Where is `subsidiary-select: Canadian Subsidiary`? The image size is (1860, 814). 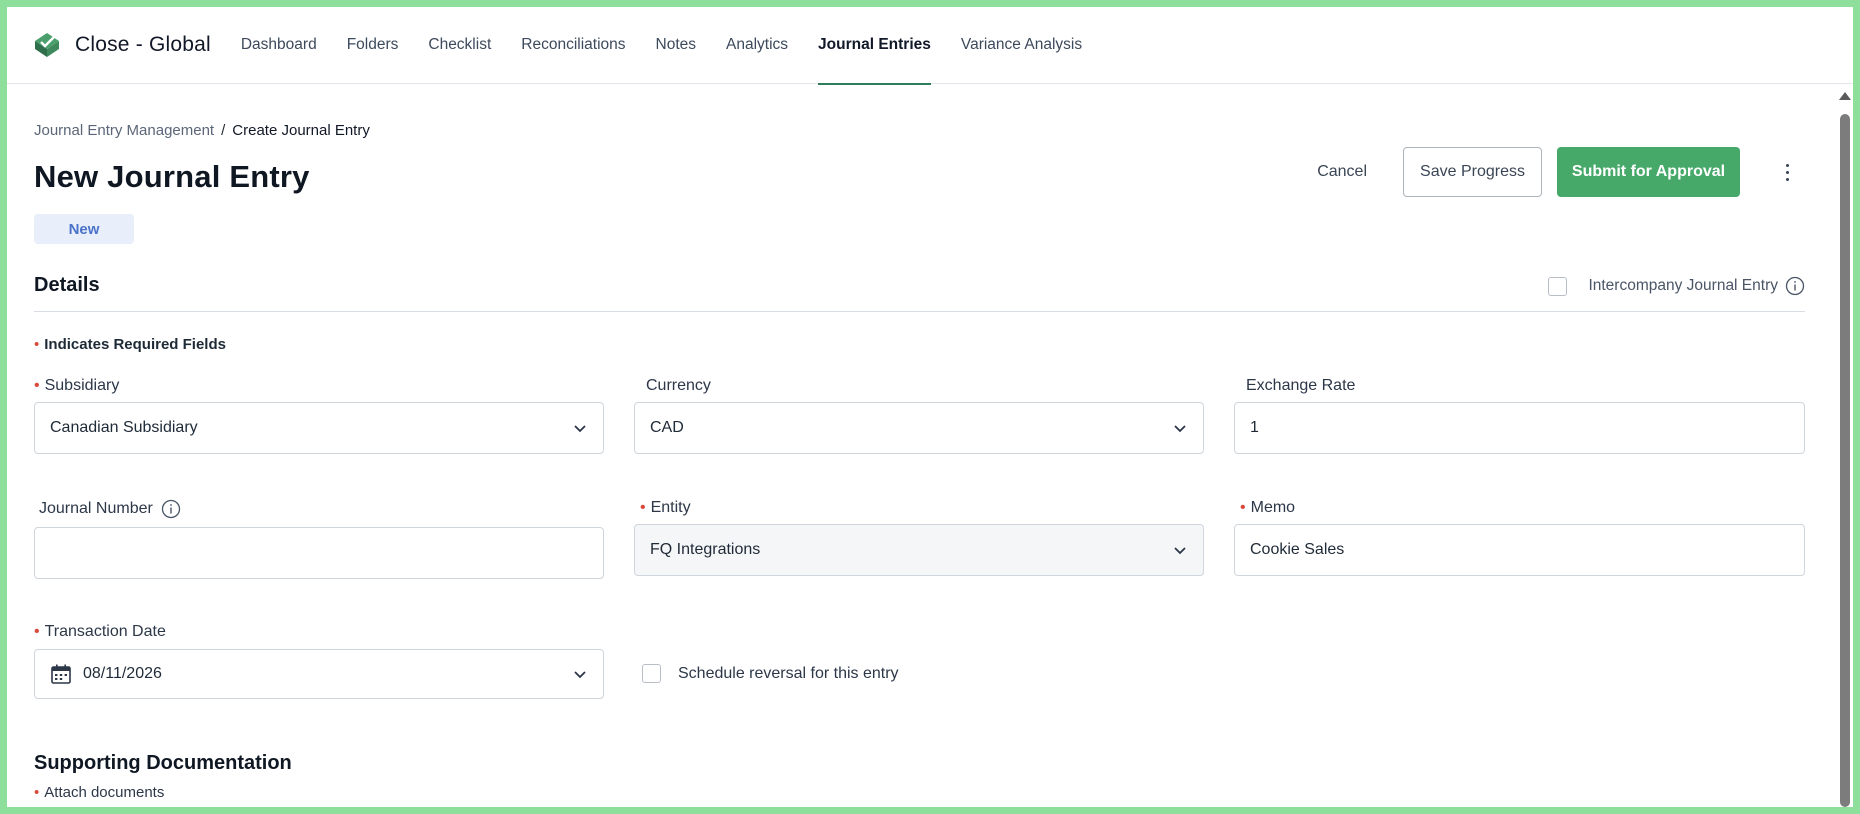
subsidiary-select: Canadian Subsidiary is located at coordinates (319, 428).